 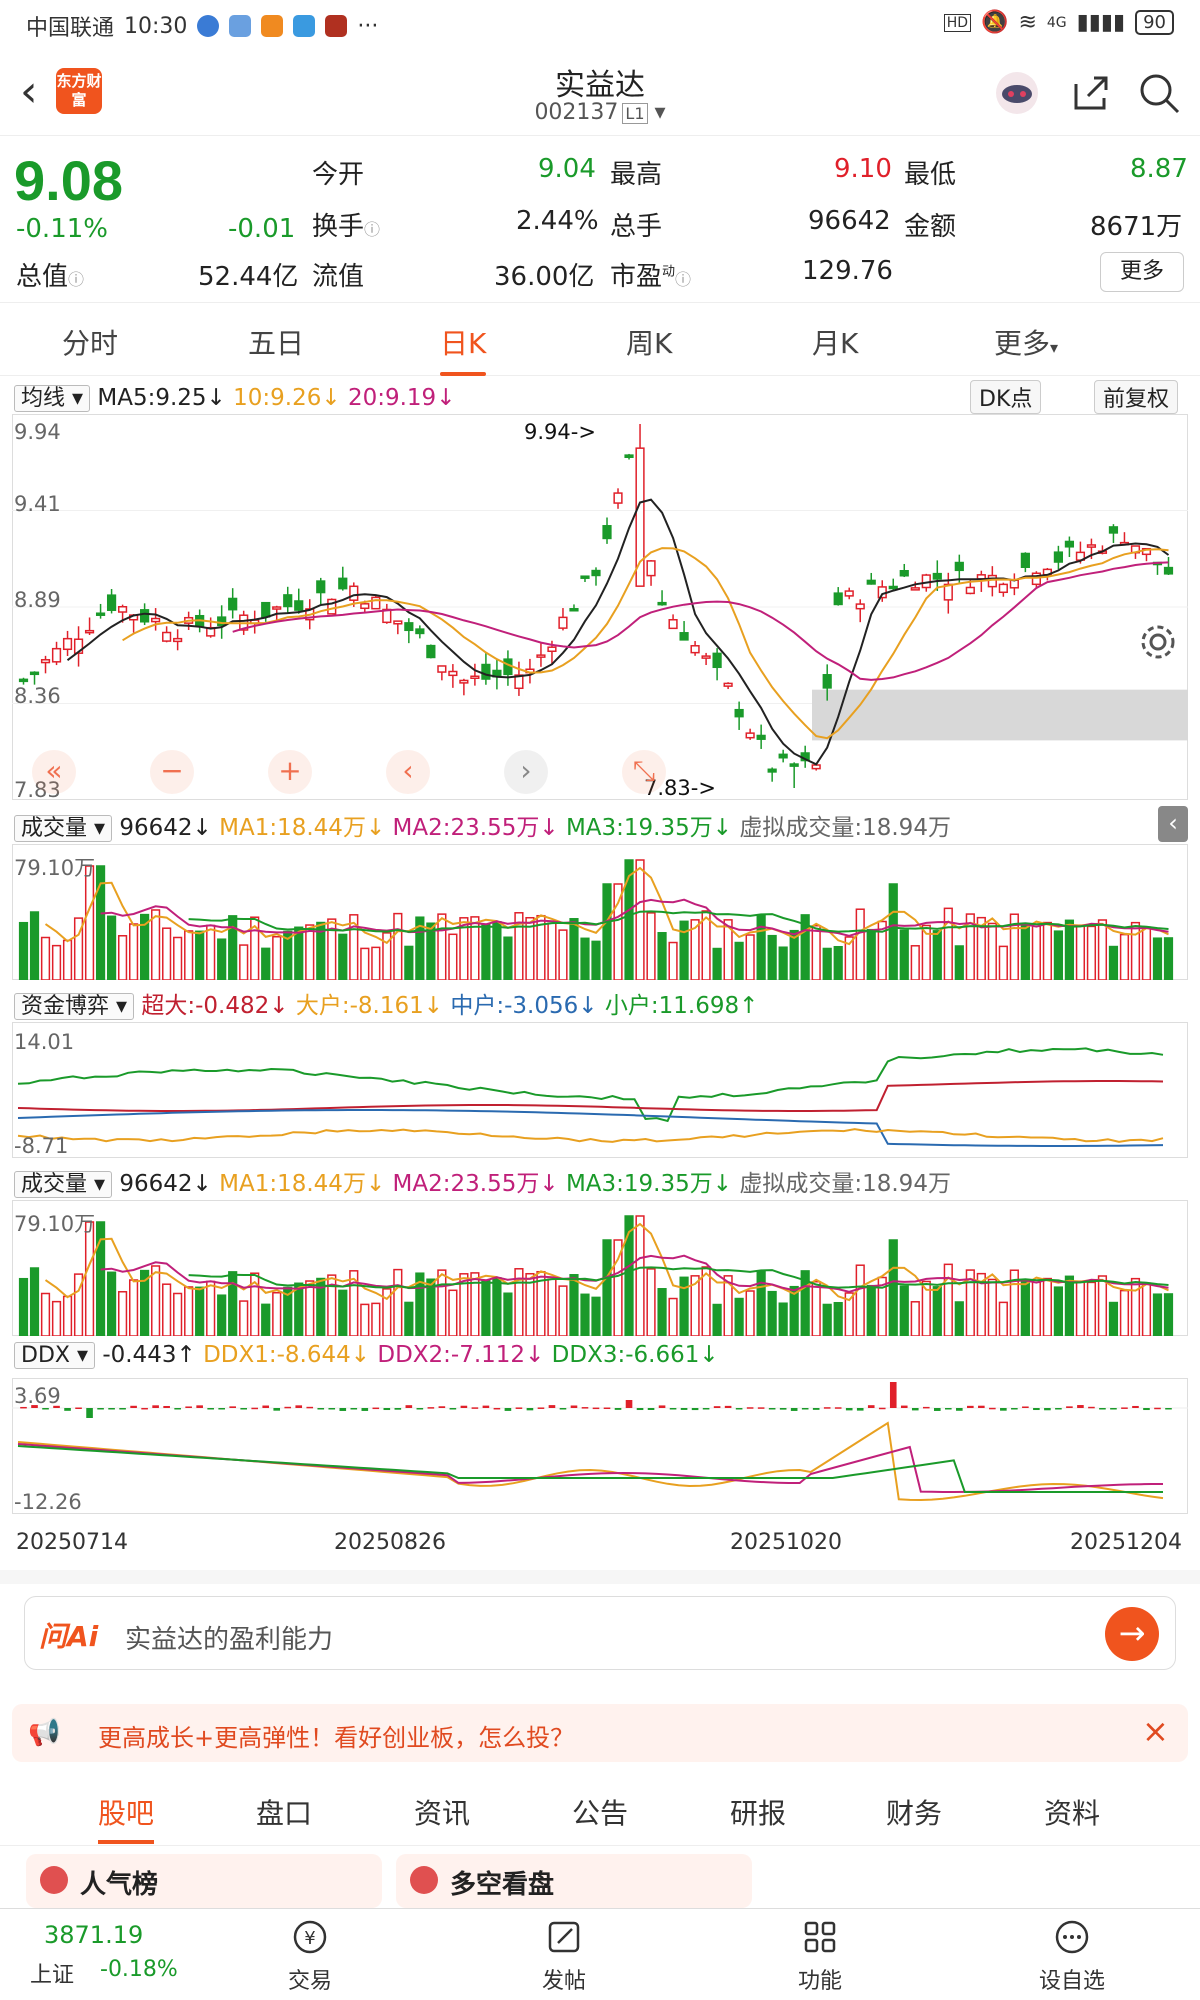 What do you see at coordinates (600, 1090) in the screenshot?
I see `fund-game-chart` at bounding box center [600, 1090].